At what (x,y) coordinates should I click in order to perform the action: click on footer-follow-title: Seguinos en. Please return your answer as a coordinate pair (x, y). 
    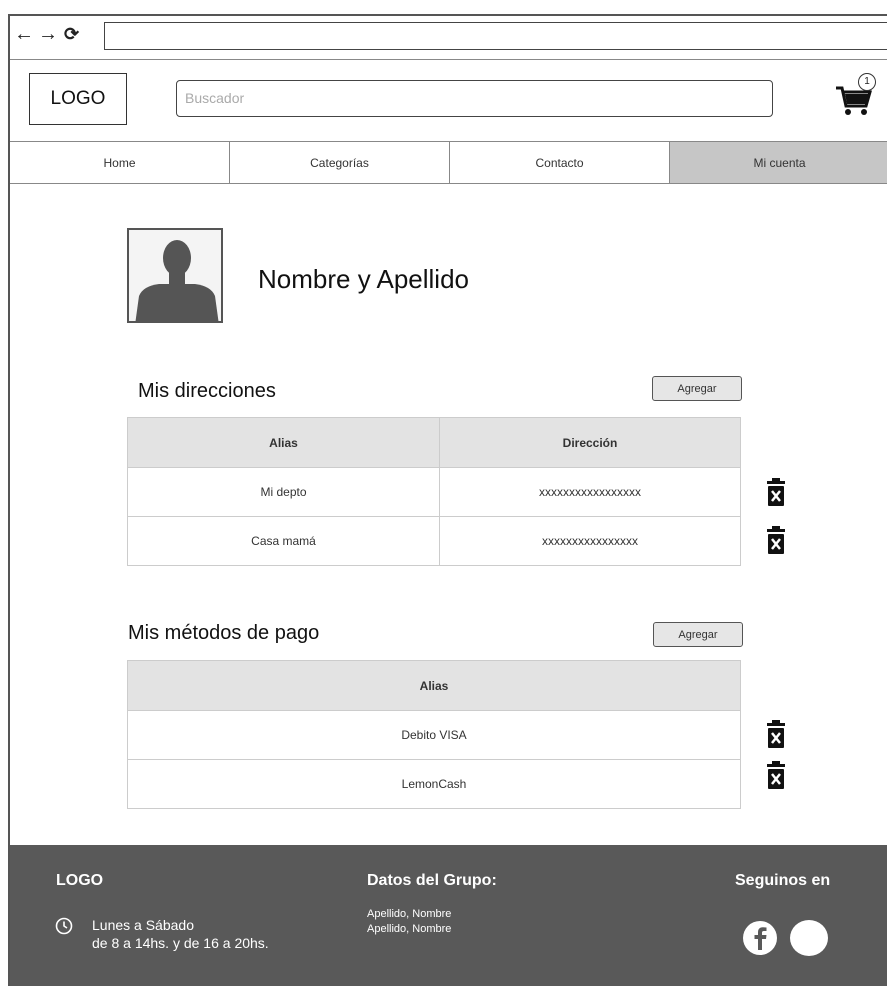
    Looking at the image, I should click on (783, 880).